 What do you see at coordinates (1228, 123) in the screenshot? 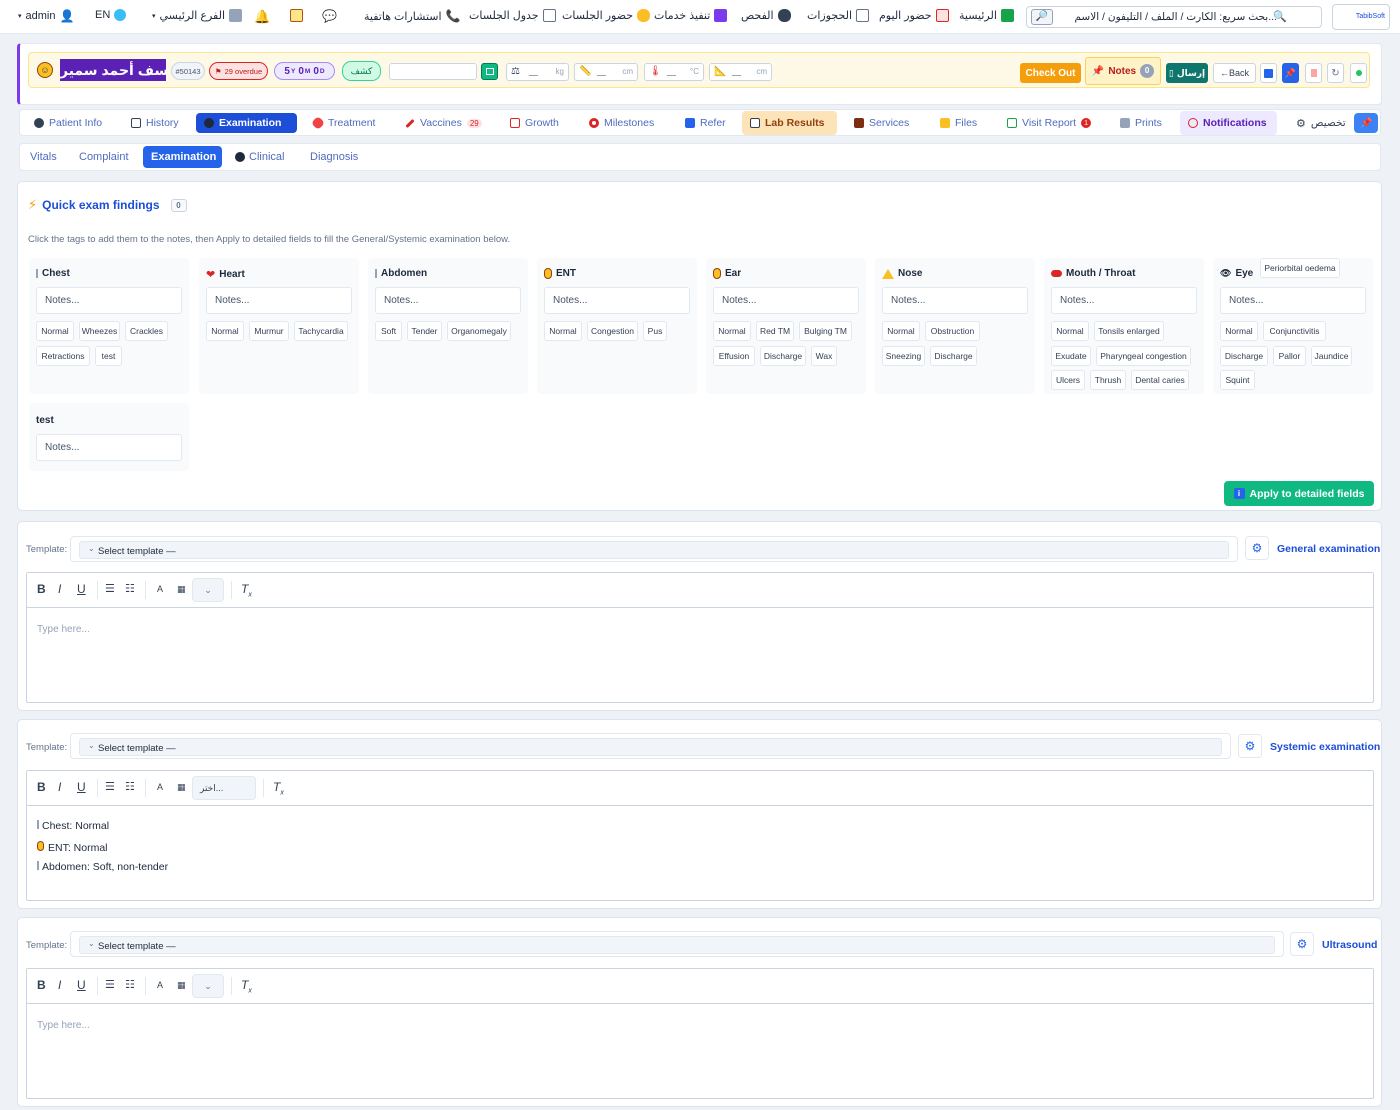
I see `tab-notifications: Notifications` at bounding box center [1228, 123].